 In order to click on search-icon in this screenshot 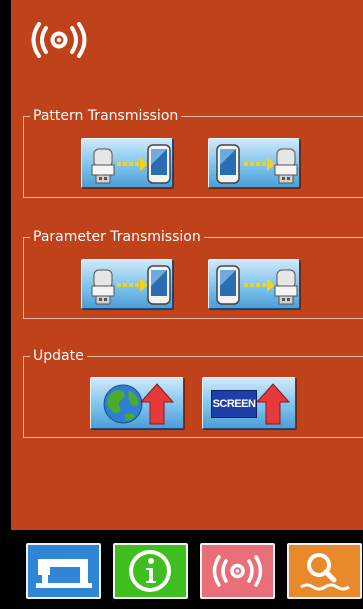, I will do `click(325, 572)`.